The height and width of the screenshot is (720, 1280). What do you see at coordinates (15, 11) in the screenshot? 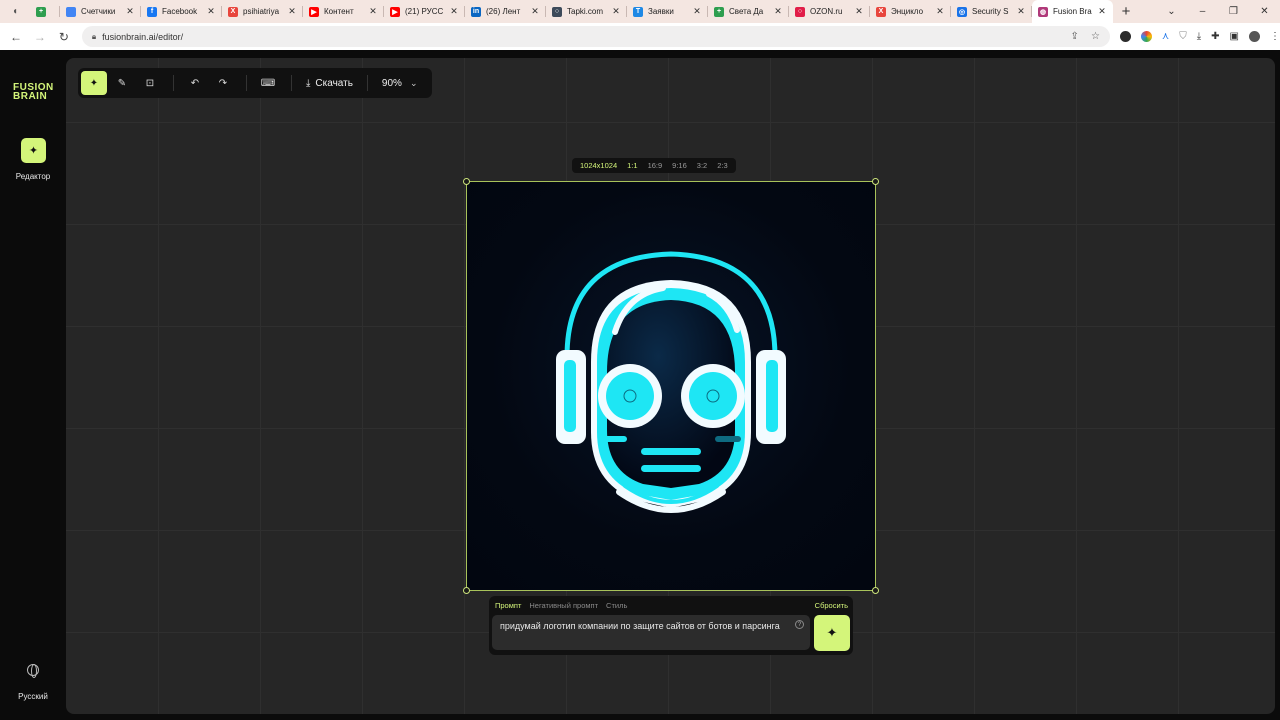
I see `tab-search-icon: ◖` at bounding box center [15, 11].